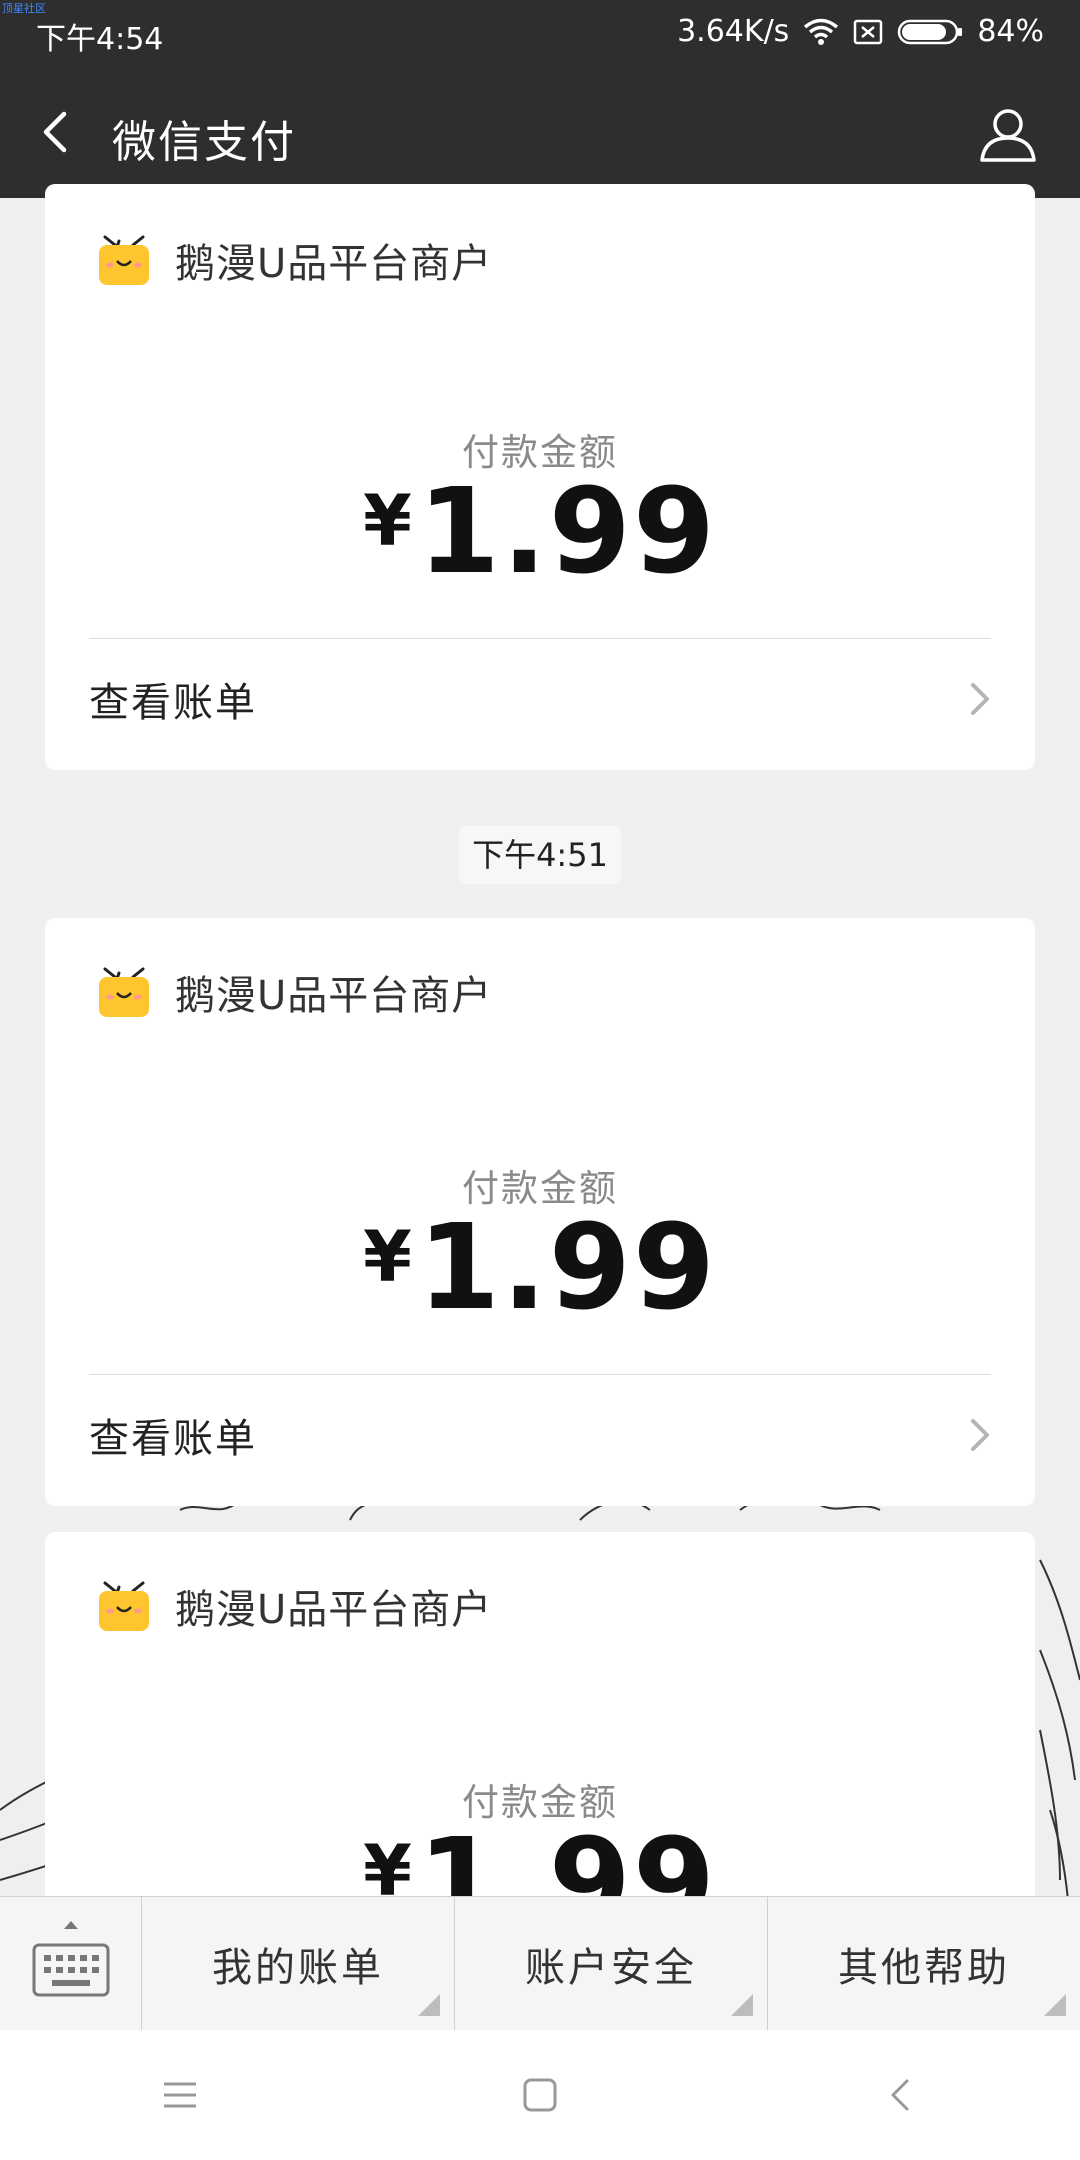 Image resolution: width=1080 pixels, height=2160 pixels. Describe the element at coordinates (100, 39) in the screenshot. I see `status-time: 下午4:54` at that location.